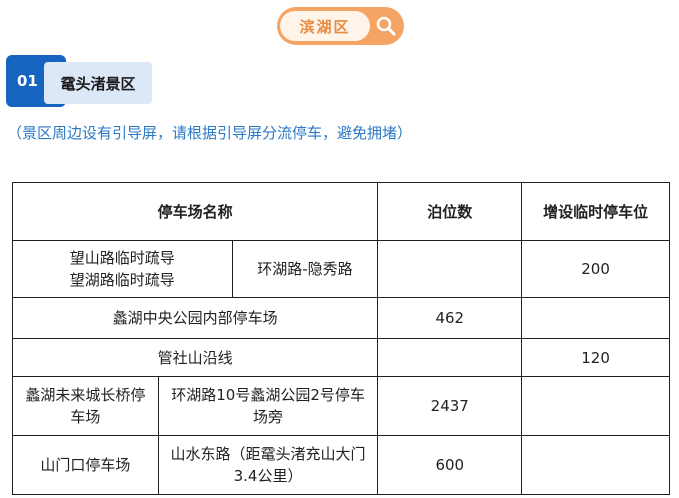 Image resolution: width=679 pixels, height=498 pixels. Describe the element at coordinates (122, 280) in the screenshot. I see `row-name-line: 望湖路临时疏导` at that location.